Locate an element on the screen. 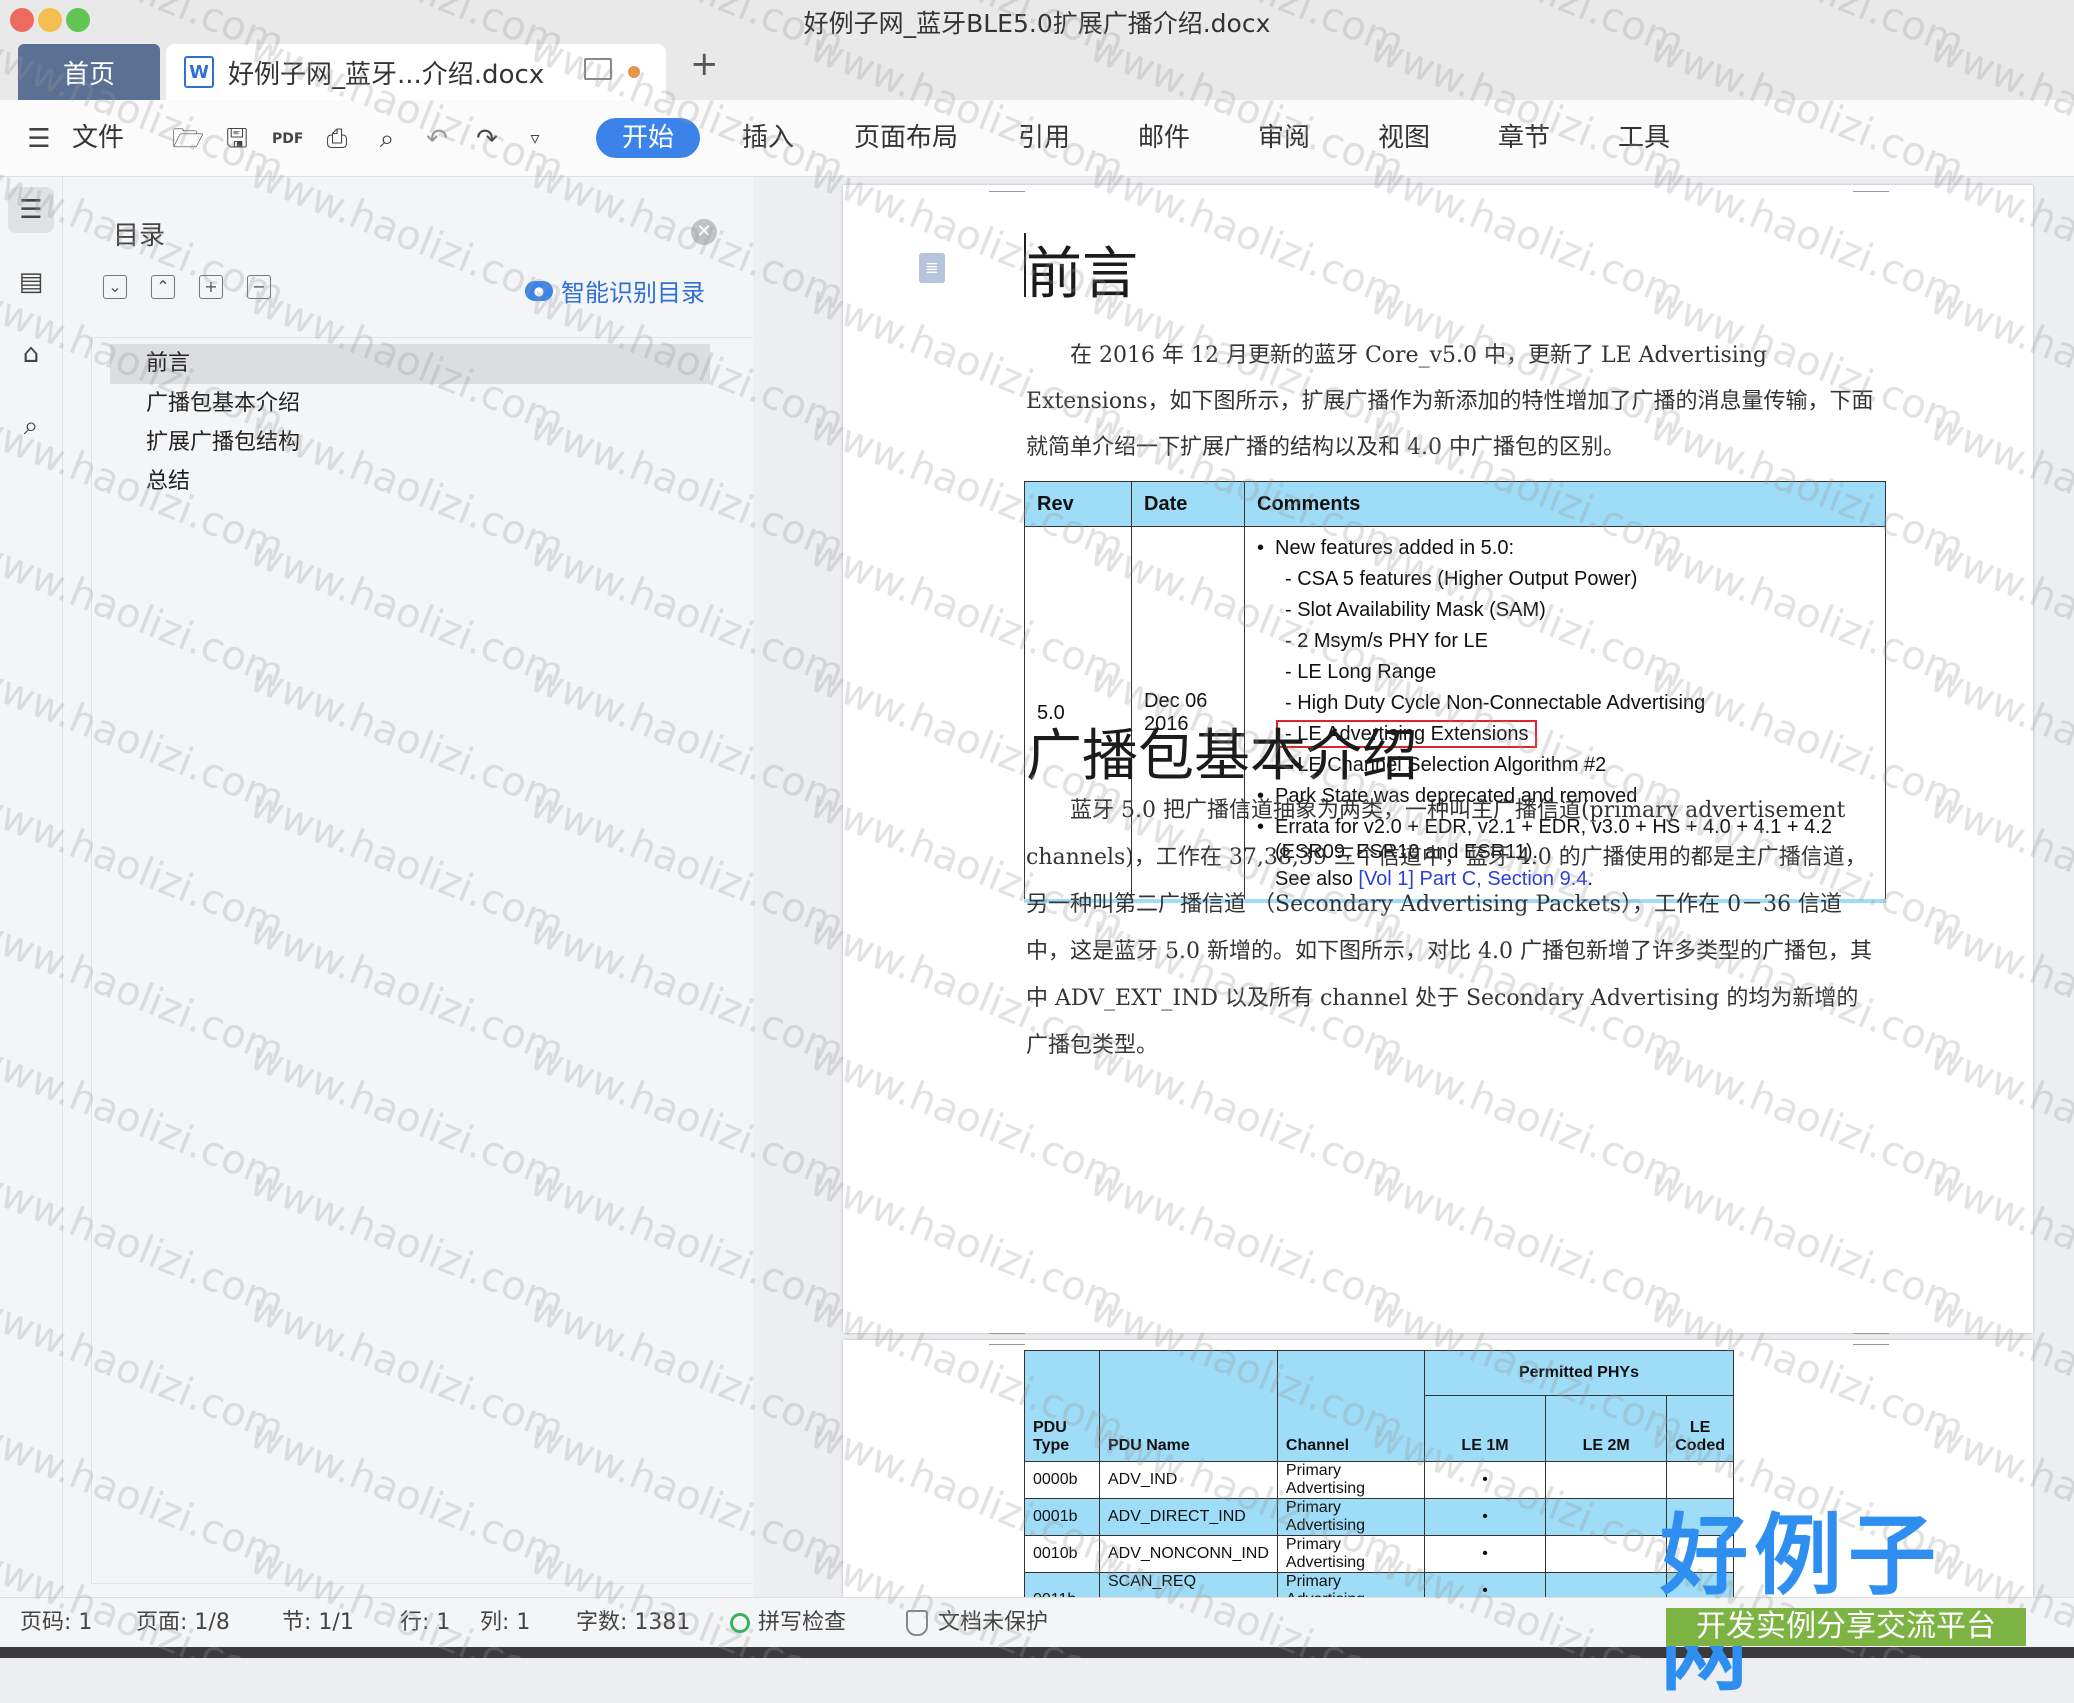 This screenshot has width=2074, height=1703. tab-document: W 好例子网_蓝牙...介绍.docx is located at coordinates (416, 72).